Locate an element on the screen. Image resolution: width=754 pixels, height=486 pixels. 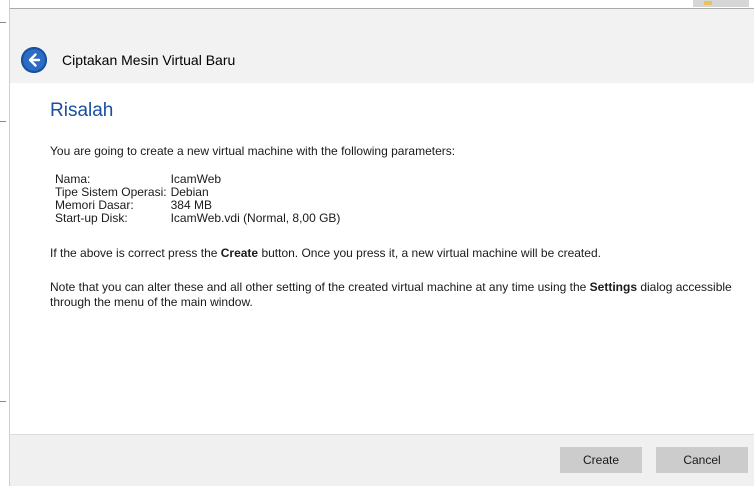
parameter-value: IcamWeb.vdi (Normal, 8,00 GB) is located at coordinates (255, 218).